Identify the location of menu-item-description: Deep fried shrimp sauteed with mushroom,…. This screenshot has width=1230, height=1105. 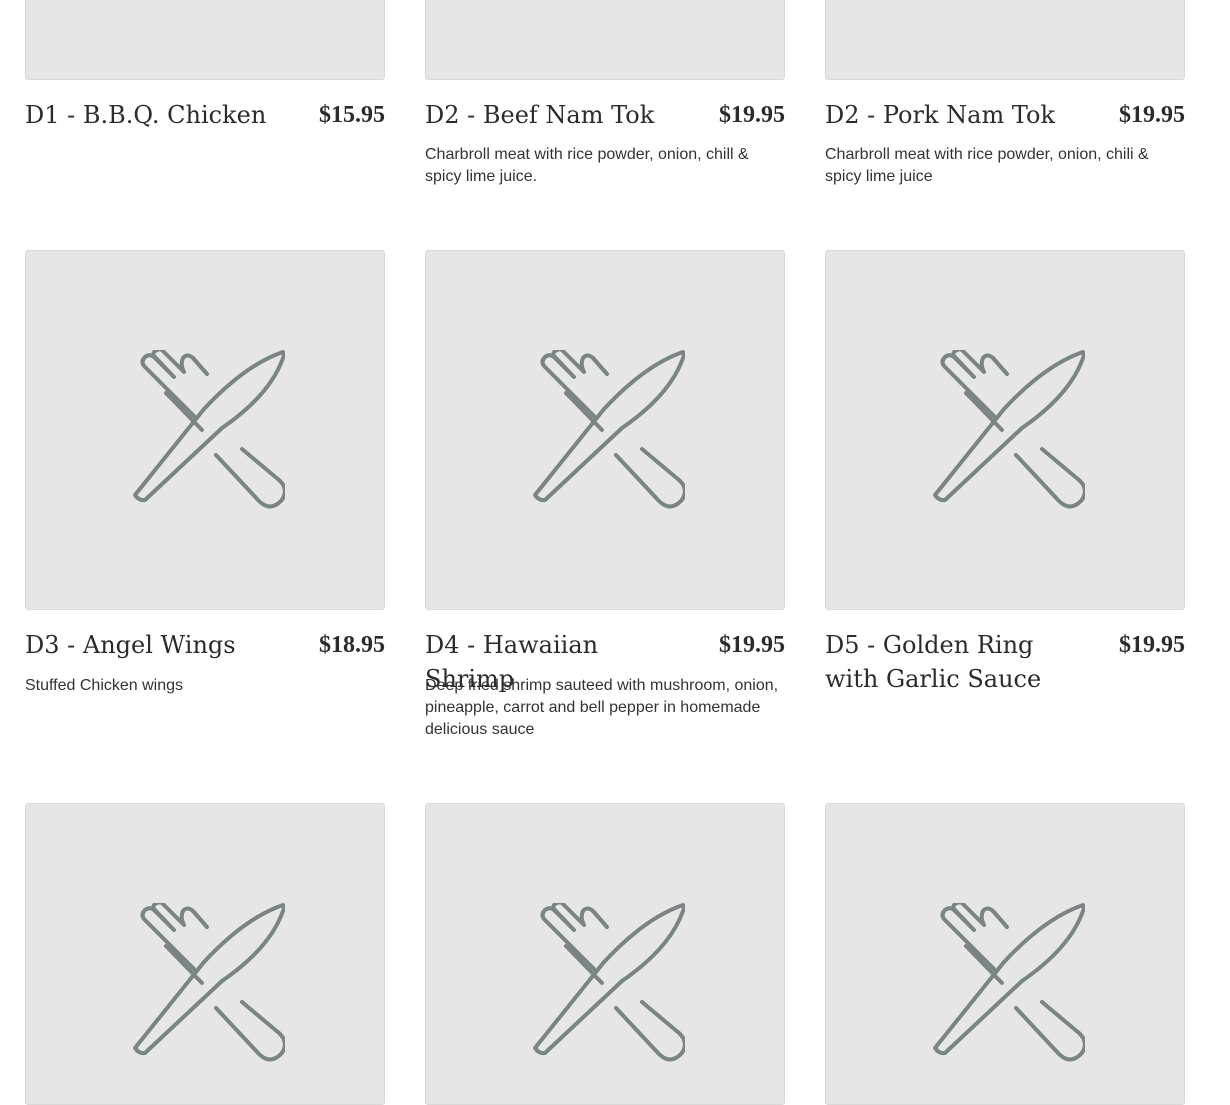
(602, 707).